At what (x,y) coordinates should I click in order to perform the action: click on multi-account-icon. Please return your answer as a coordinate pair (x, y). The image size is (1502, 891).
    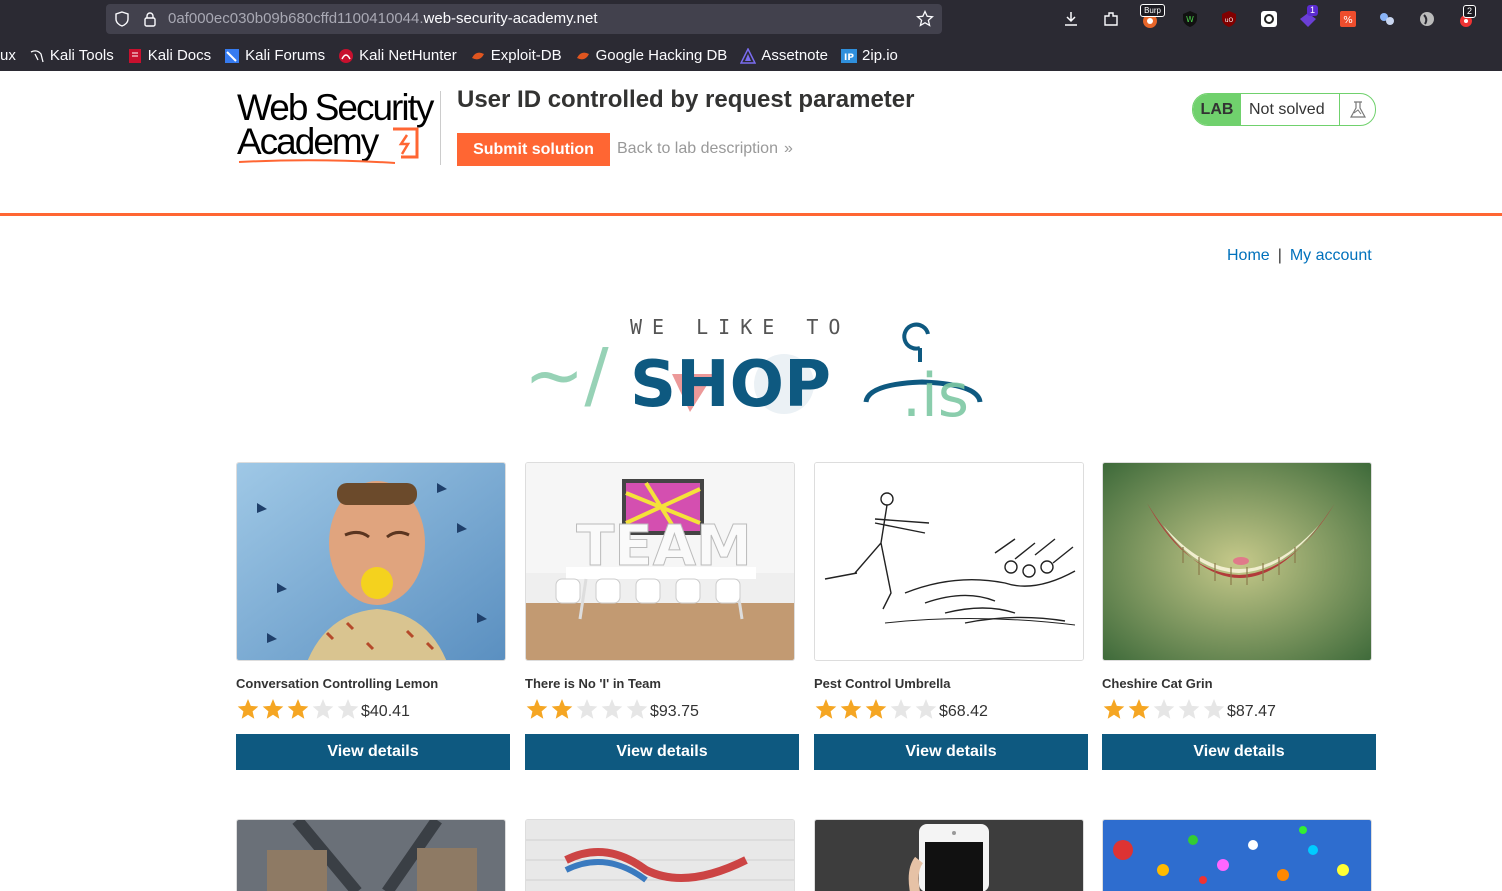
    Looking at the image, I should click on (1387, 19).